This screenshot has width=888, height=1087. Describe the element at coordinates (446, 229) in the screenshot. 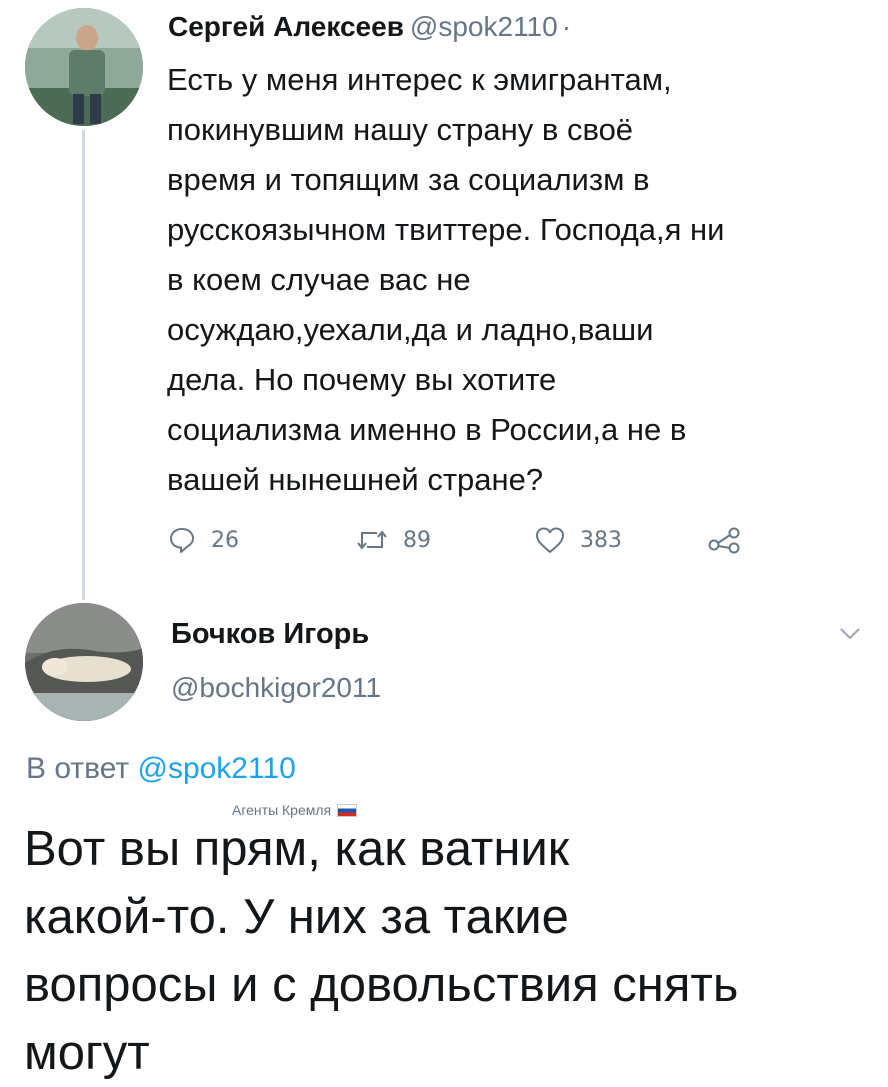

I see `tweet-text-line: русскоязычном твиттере. Господа,я ни` at that location.